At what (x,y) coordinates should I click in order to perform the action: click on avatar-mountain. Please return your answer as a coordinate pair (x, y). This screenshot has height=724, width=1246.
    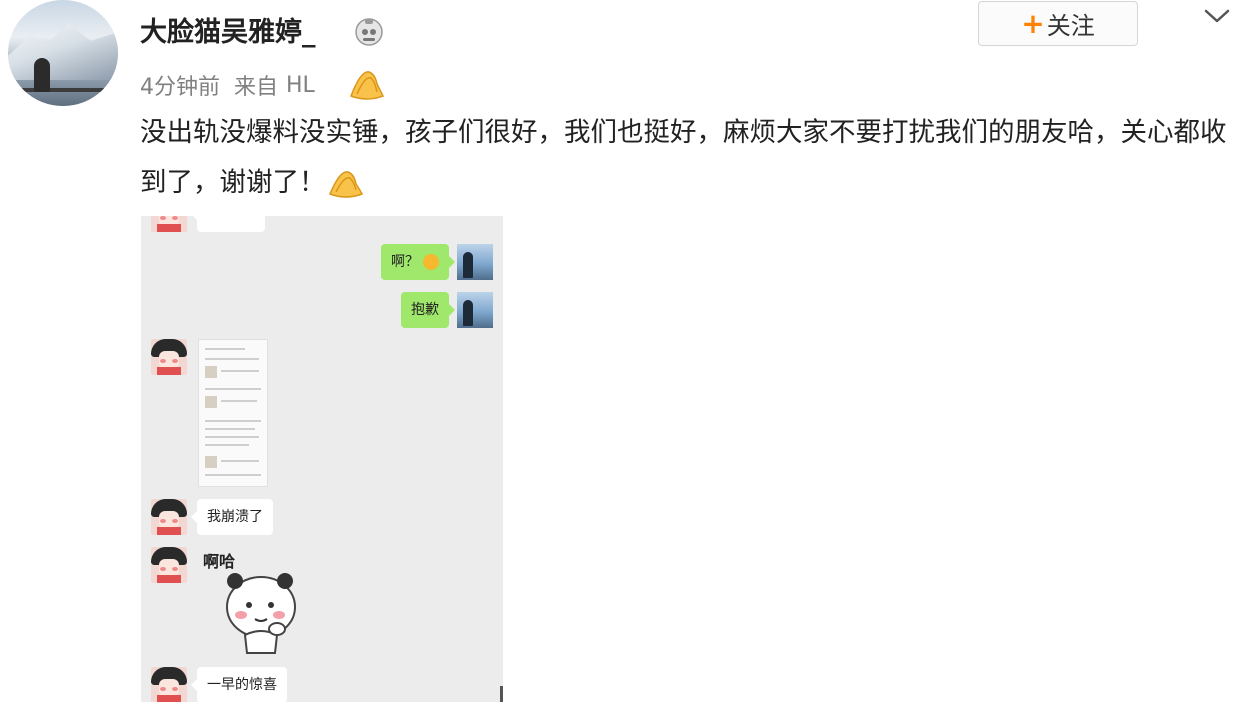
    Looking at the image, I should click on (63, 51).